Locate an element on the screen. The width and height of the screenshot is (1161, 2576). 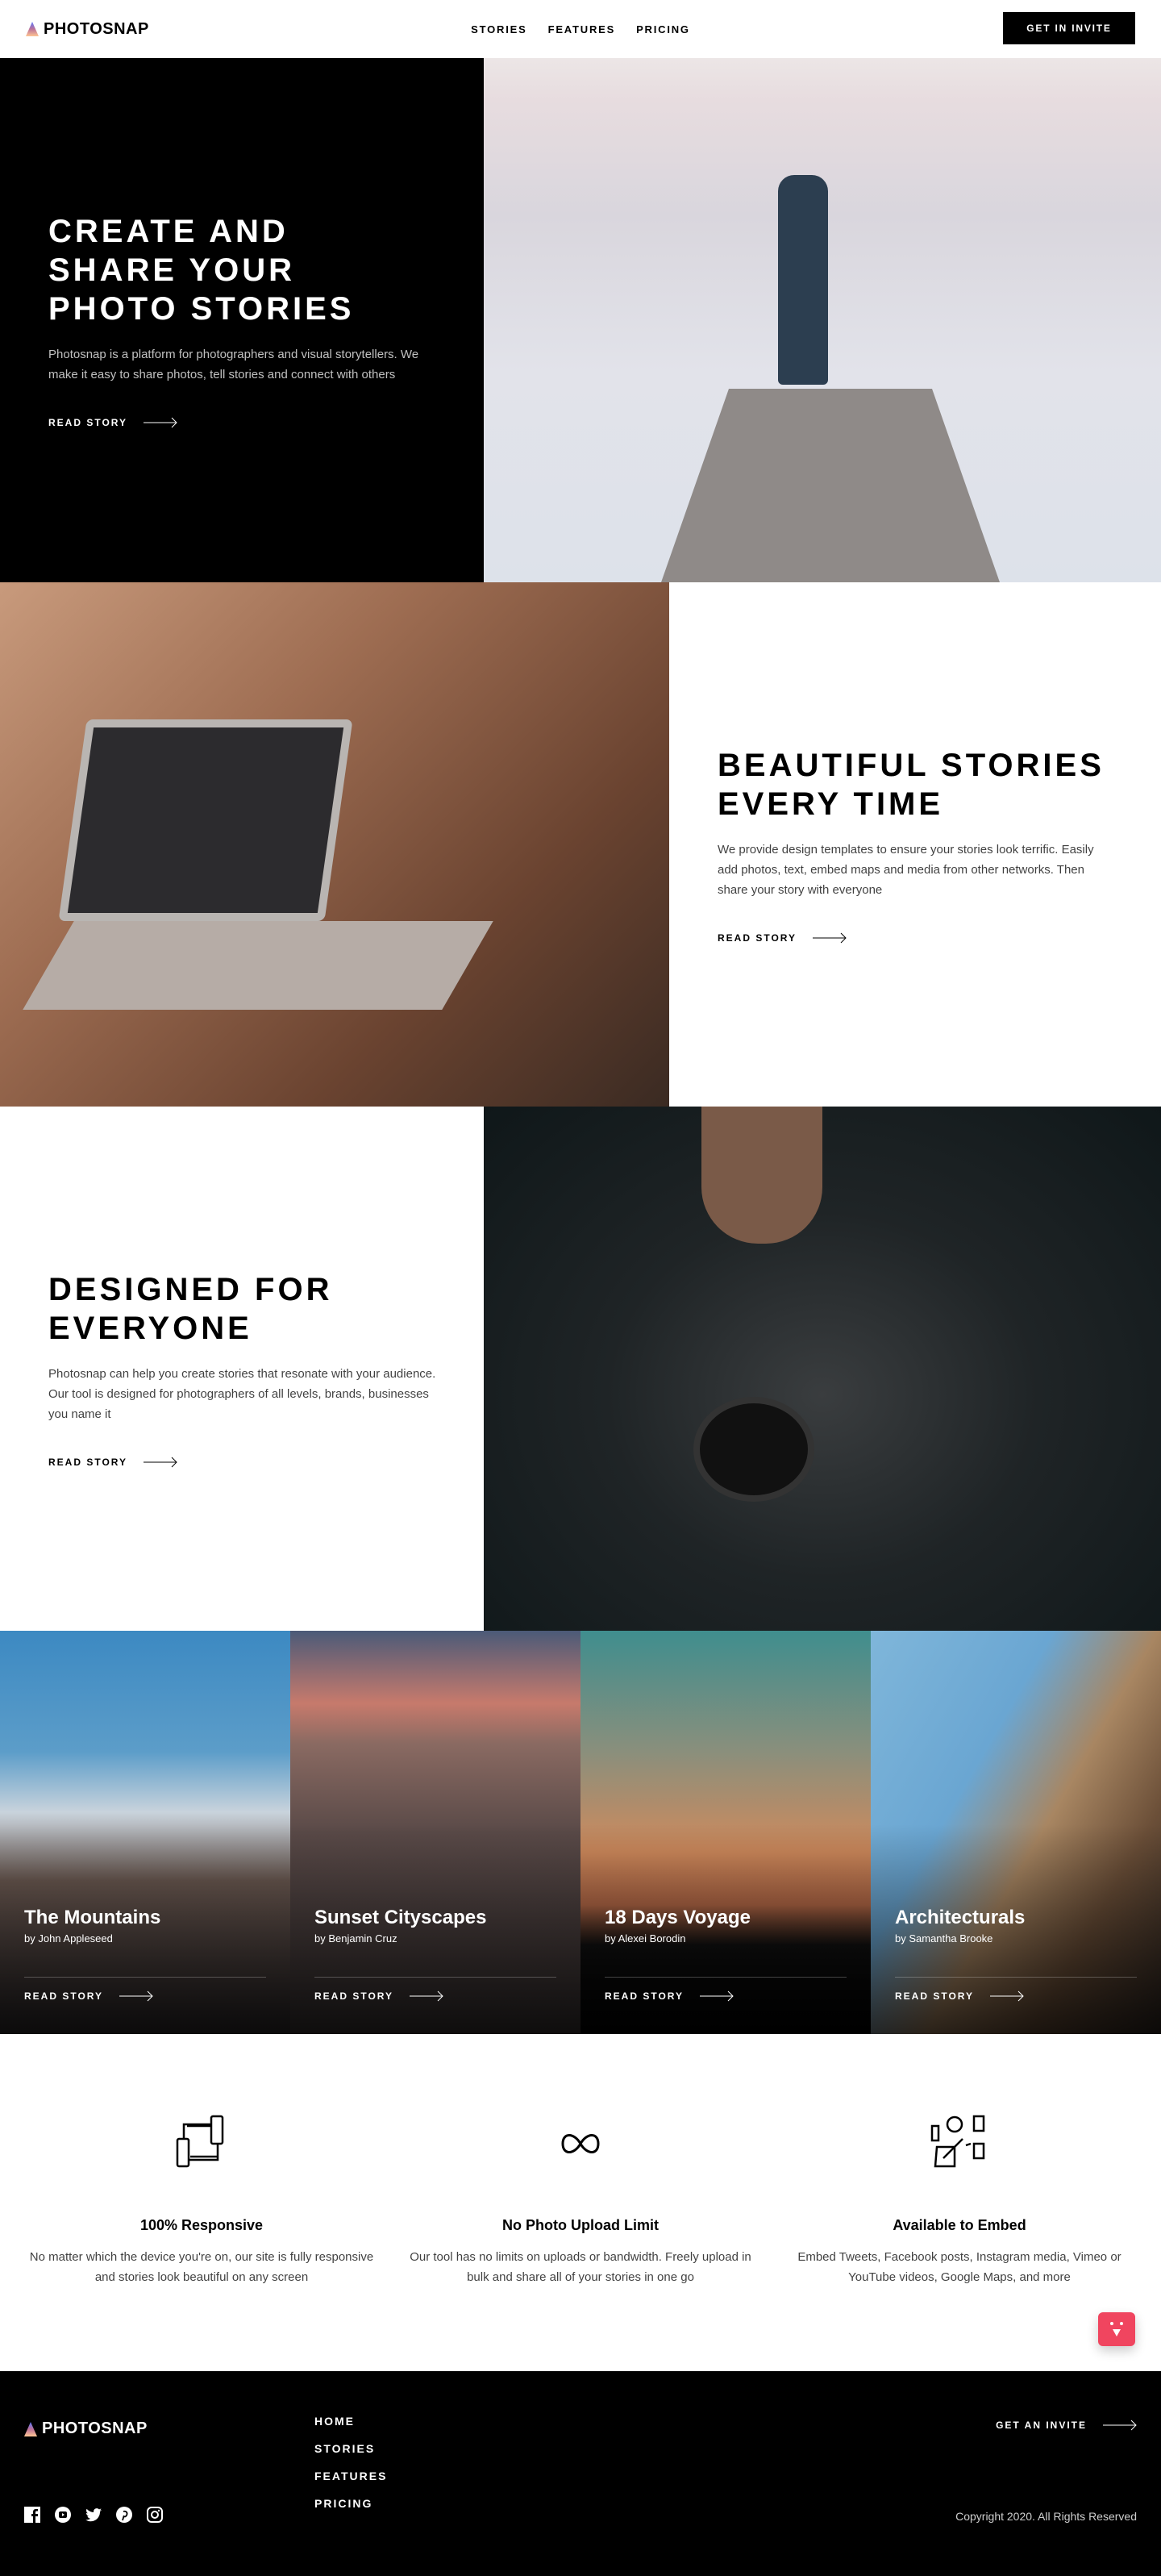
facebook-icon is located at coordinates (32, 2515).